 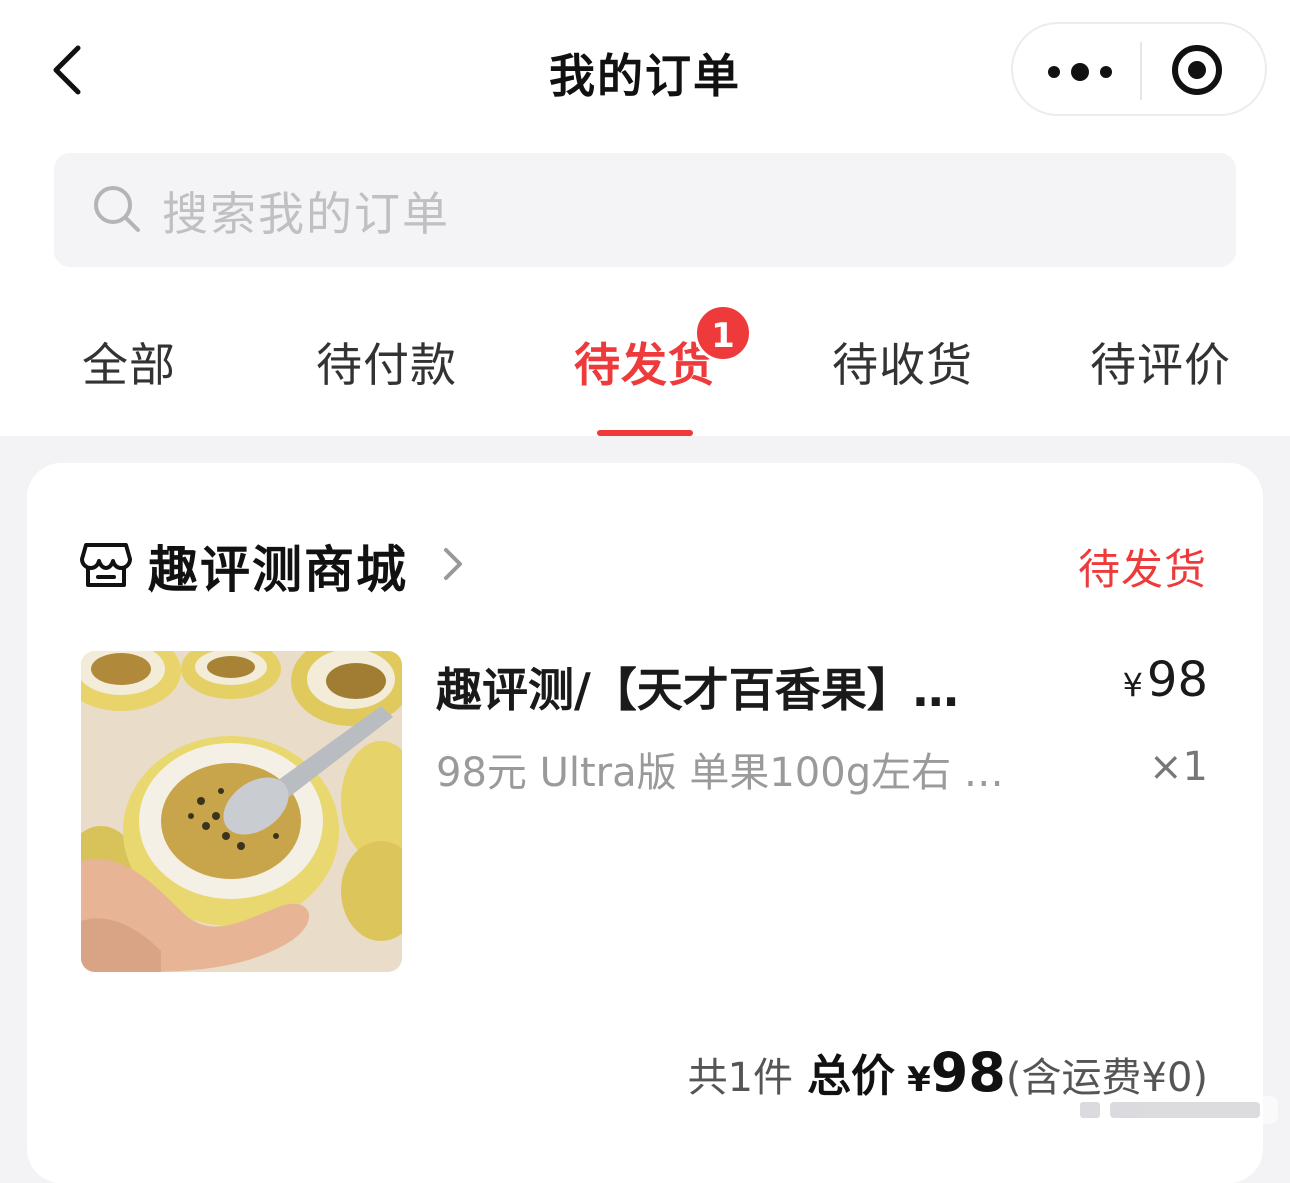 What do you see at coordinates (306, 214) in the screenshot?
I see `search-placeholder: 搜索我的订单` at bounding box center [306, 214].